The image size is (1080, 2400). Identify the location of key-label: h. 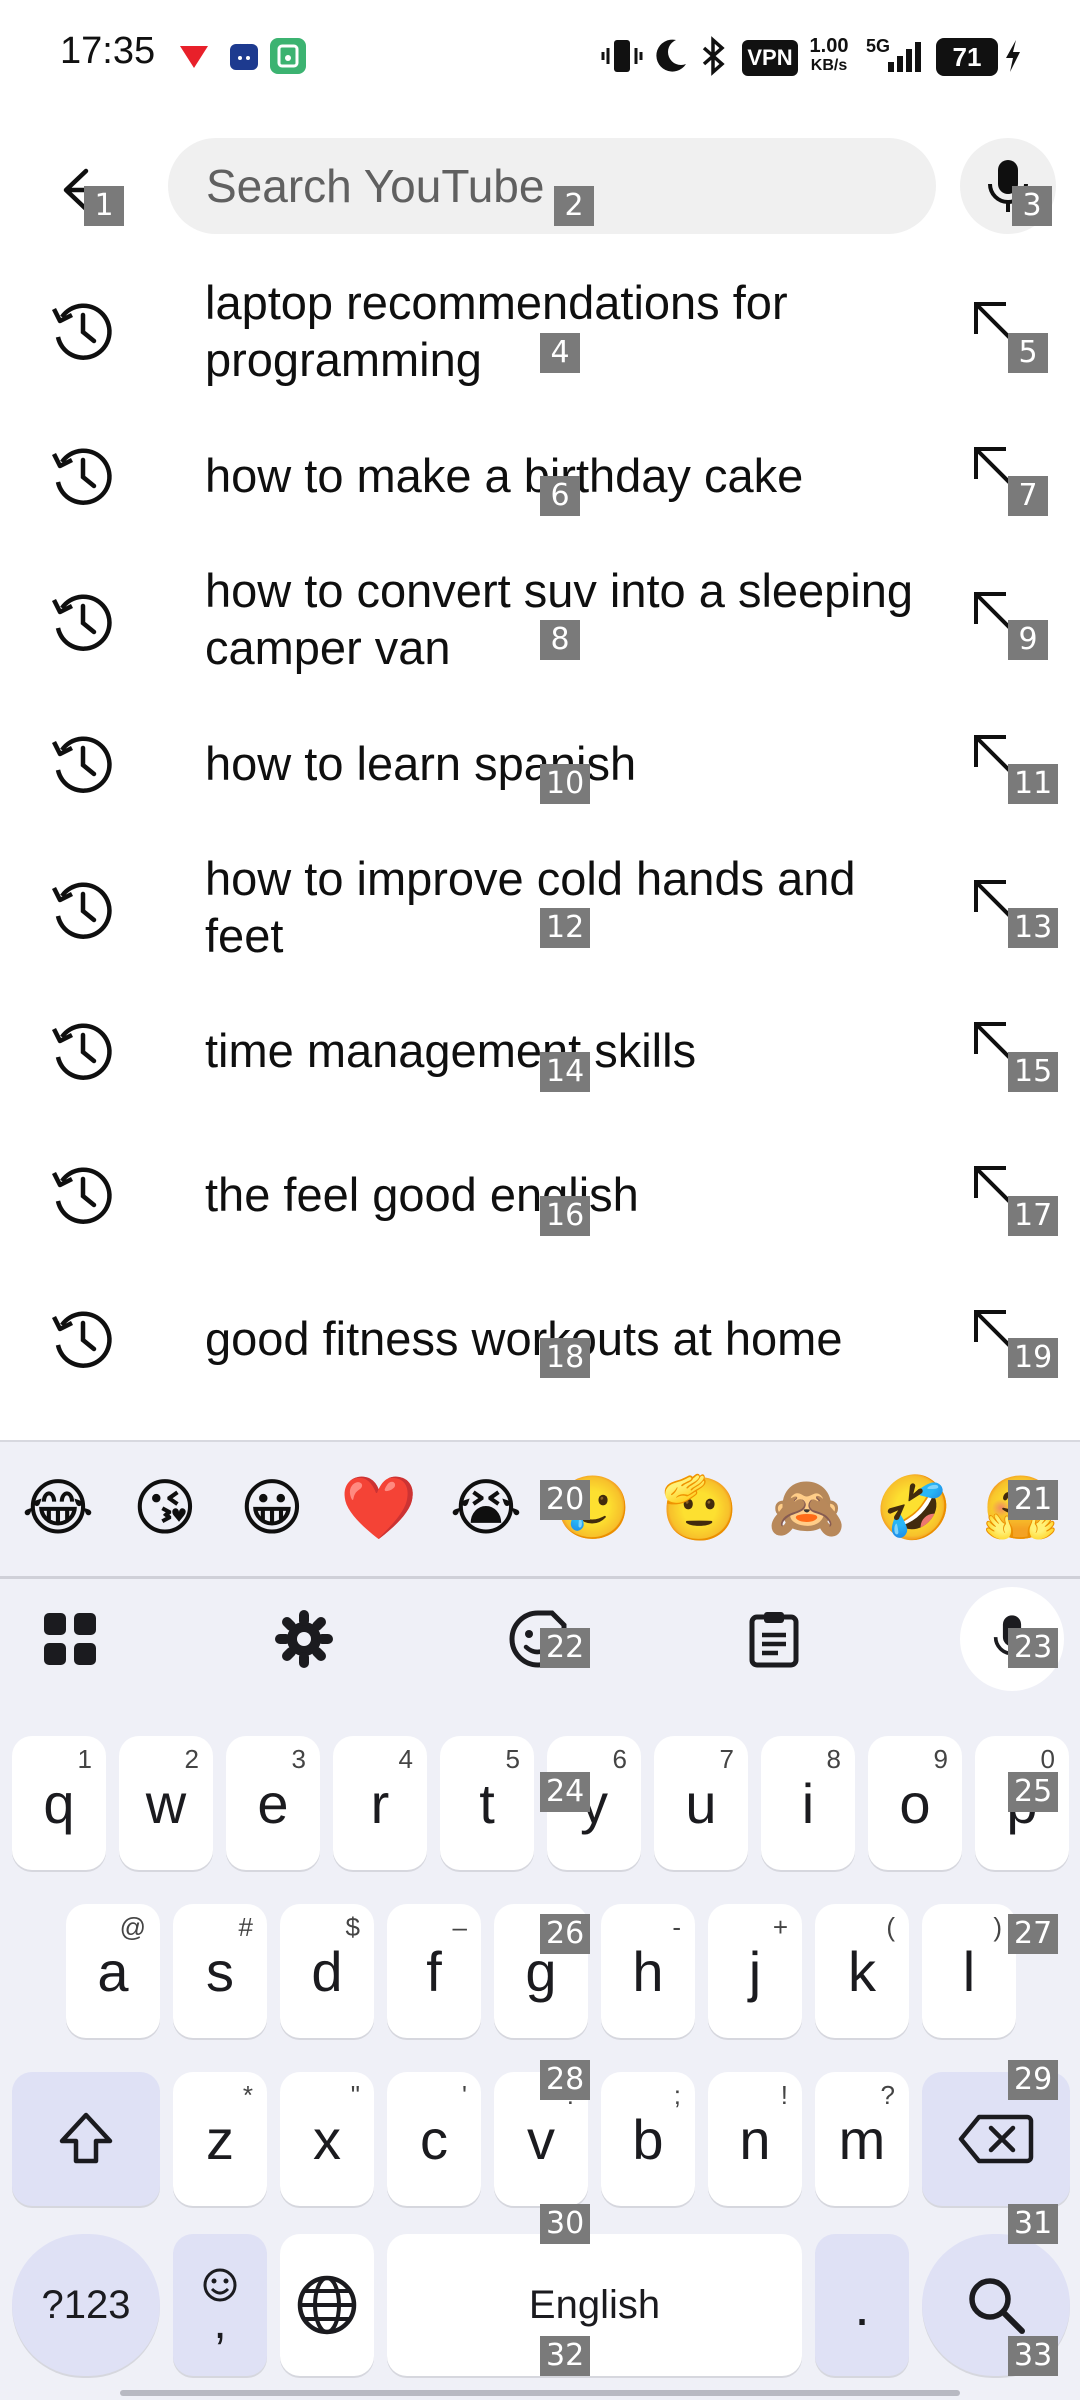
(648, 1971).